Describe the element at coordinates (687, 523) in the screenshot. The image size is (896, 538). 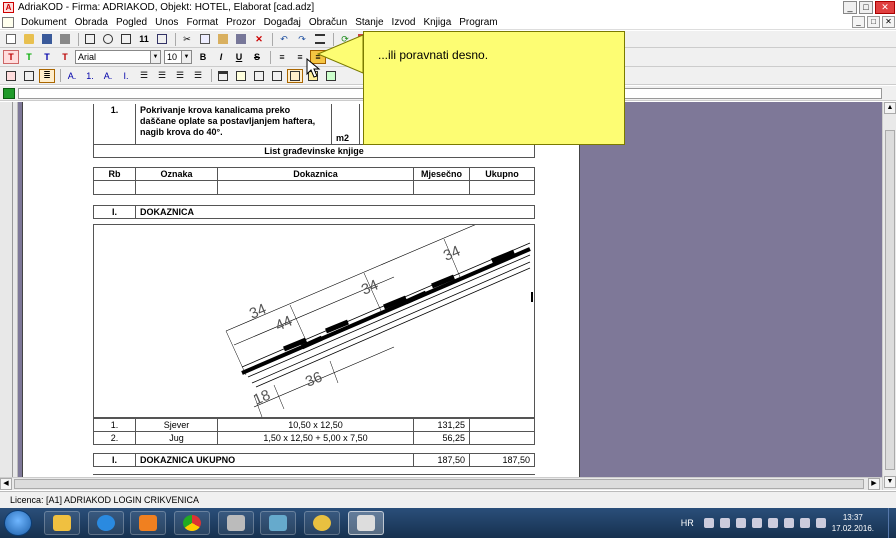
I see `language-indicator: HR` at that location.